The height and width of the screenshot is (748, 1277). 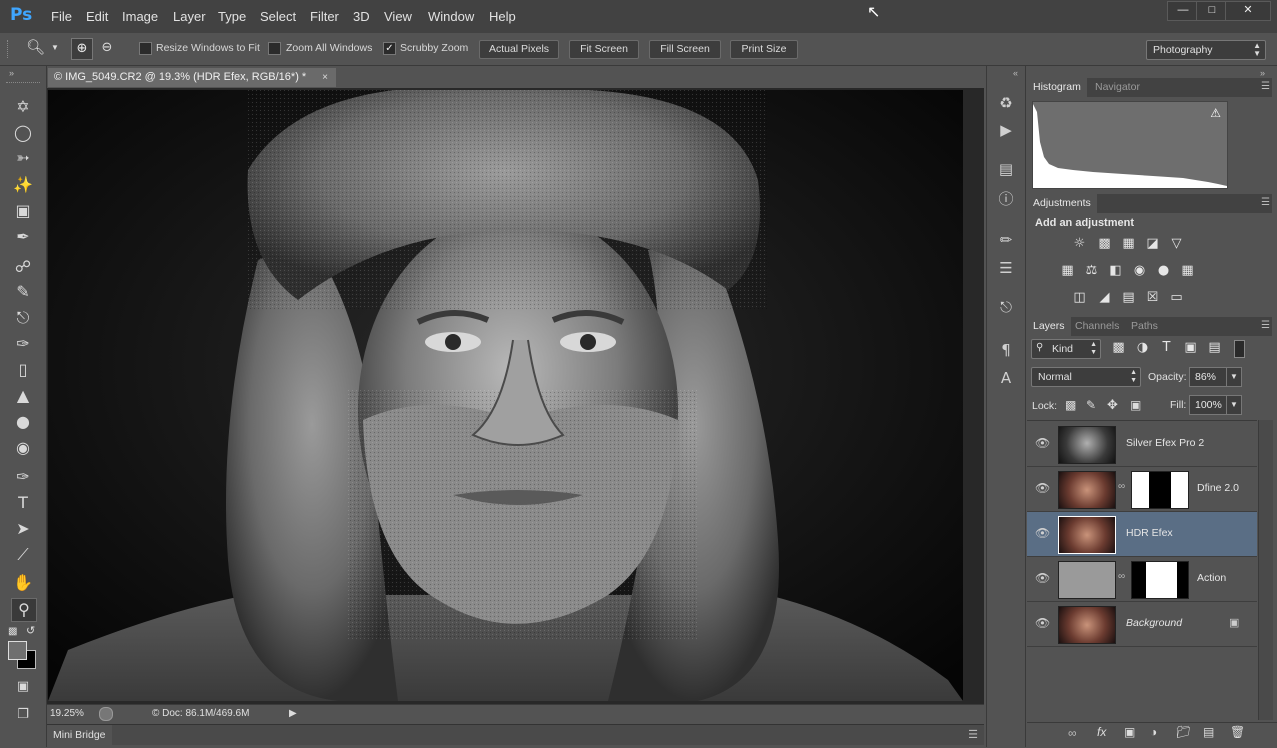 I want to click on filter-type-icon: T, so click(x=1166, y=348).